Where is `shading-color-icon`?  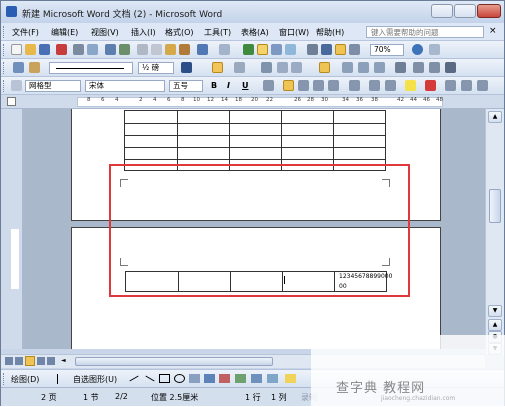
shading-color-icon is located at coordinates (239, 67).